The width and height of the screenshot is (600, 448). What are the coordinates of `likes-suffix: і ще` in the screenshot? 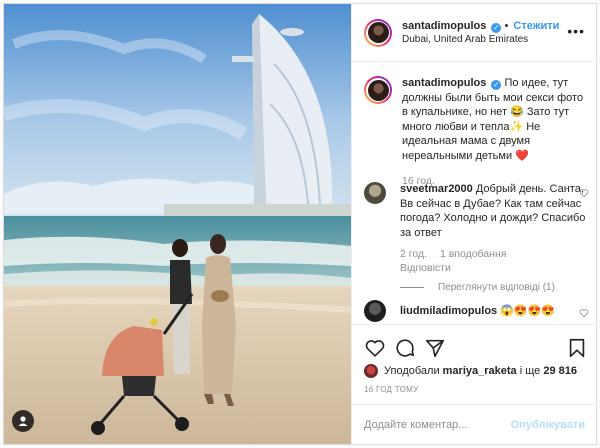 It's located at (530, 371).